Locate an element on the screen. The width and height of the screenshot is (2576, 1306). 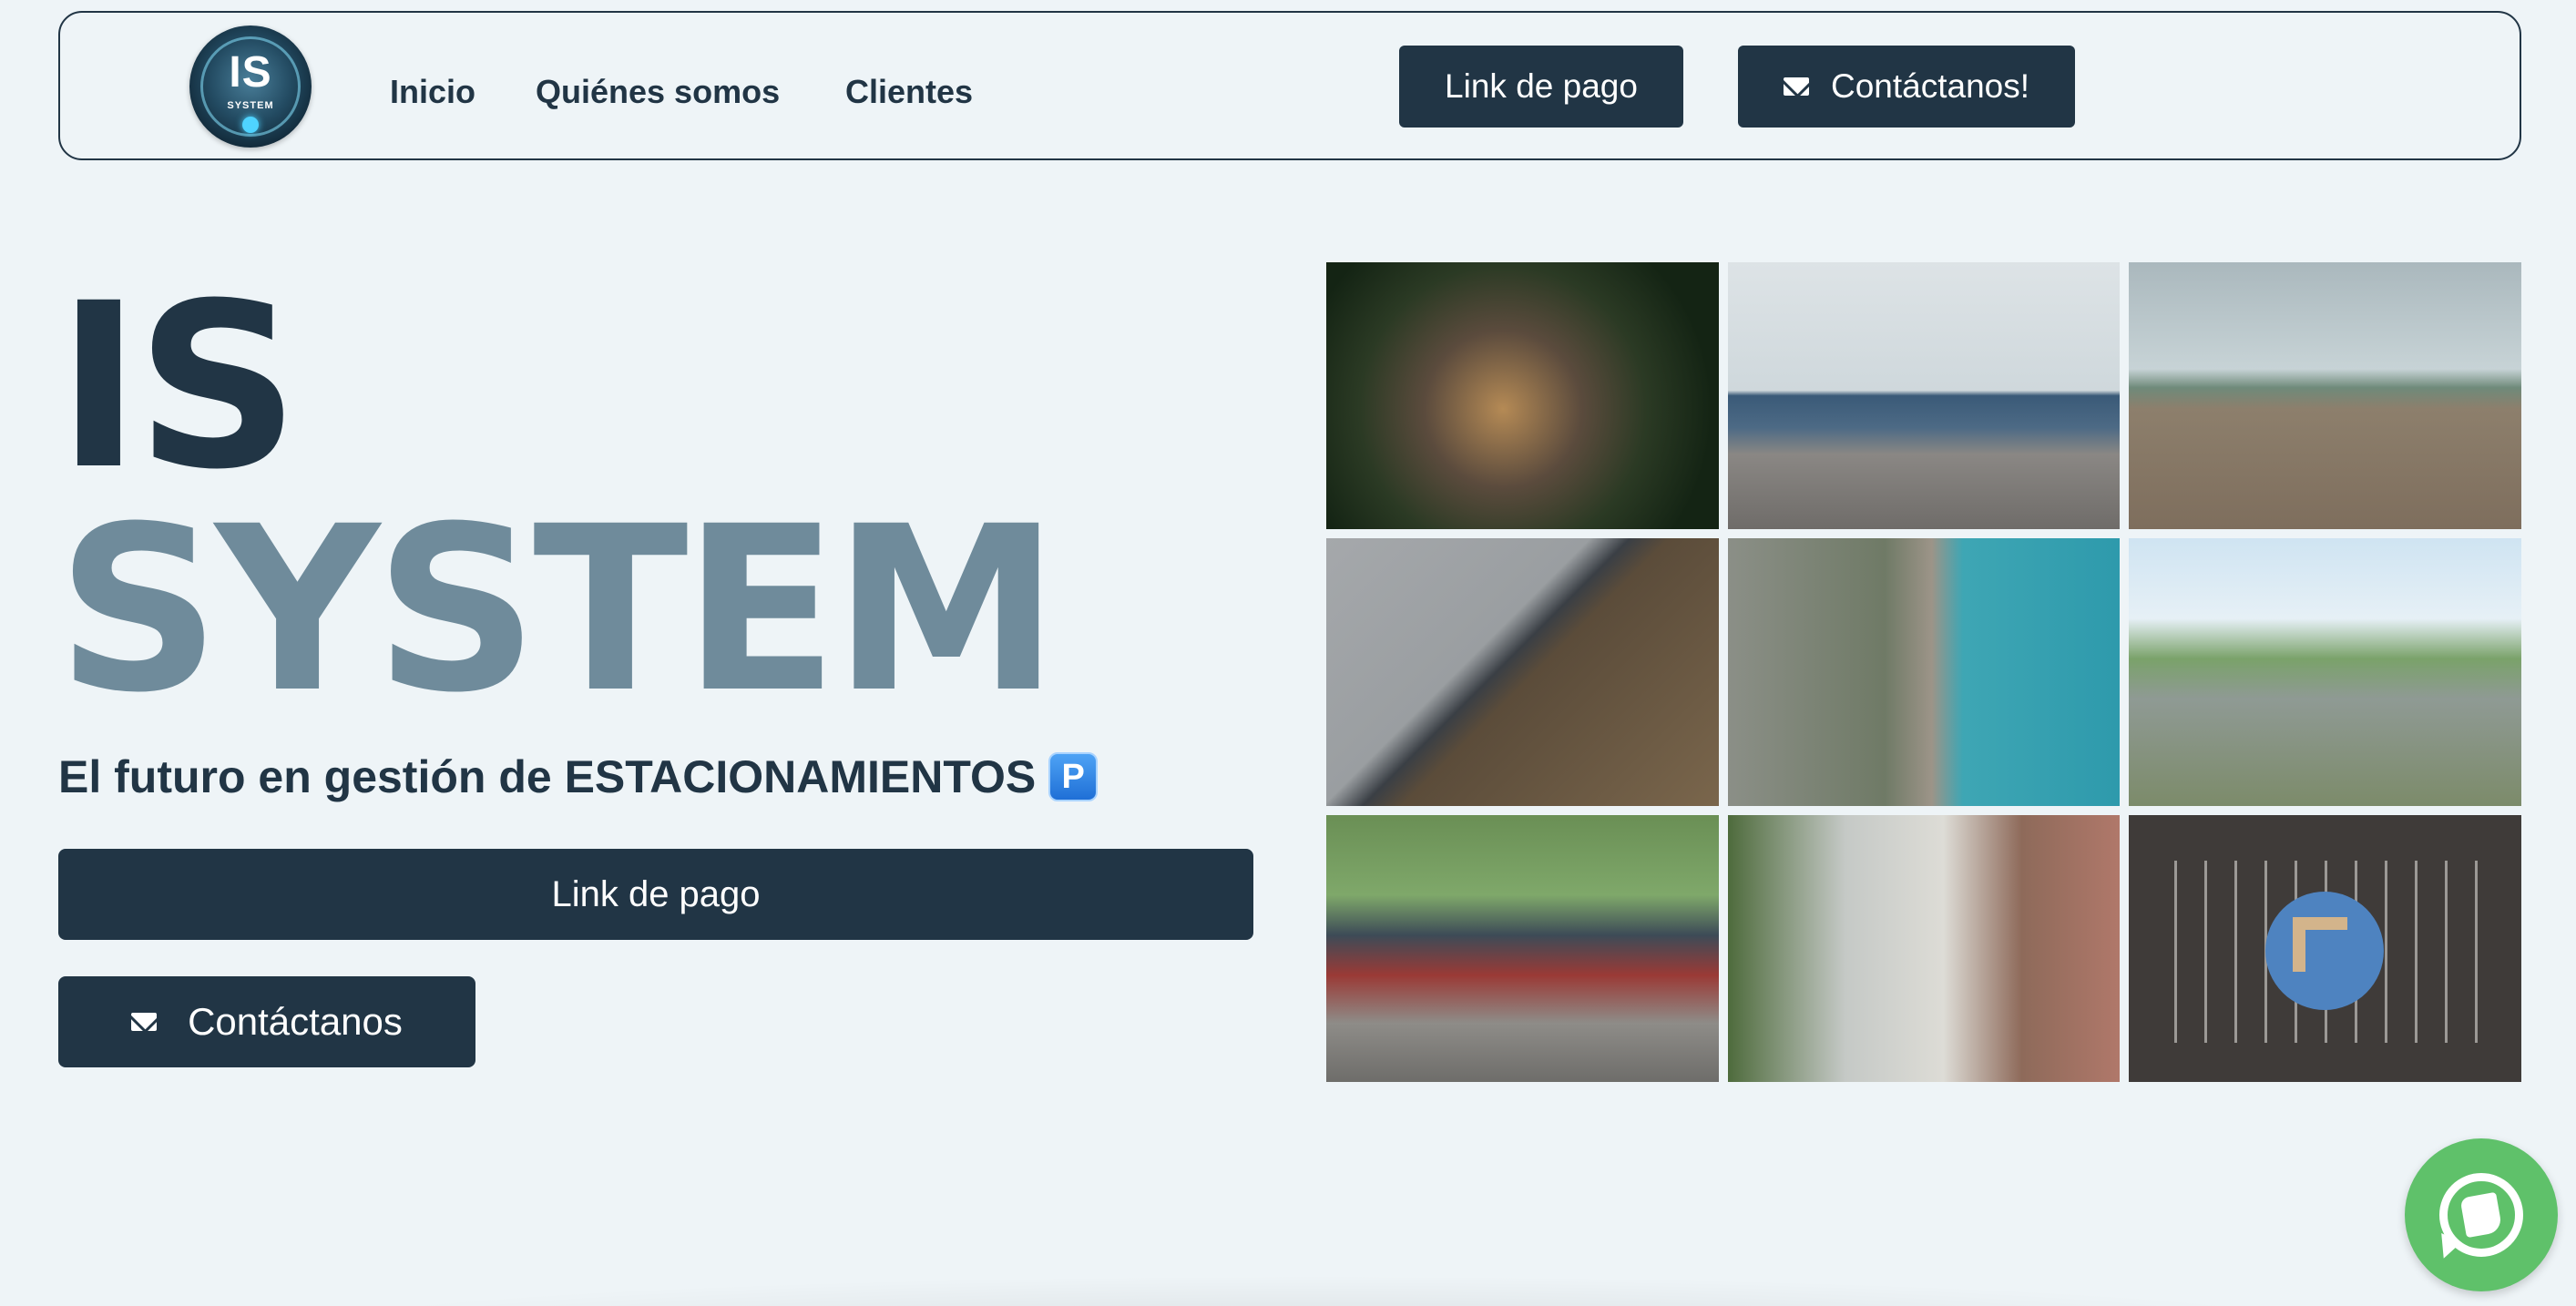
nav-pay-button: Link de pago is located at coordinates (1541, 87).